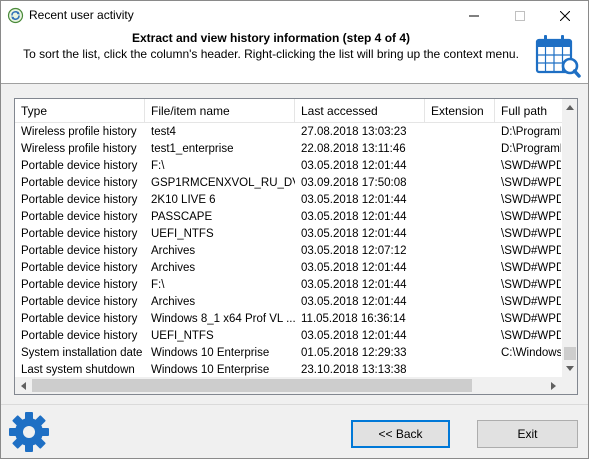 The image size is (589, 459). What do you see at coordinates (353, 149) in the screenshot?
I see `cell-last-accessed: 22.08.2018 13:11:46` at bounding box center [353, 149].